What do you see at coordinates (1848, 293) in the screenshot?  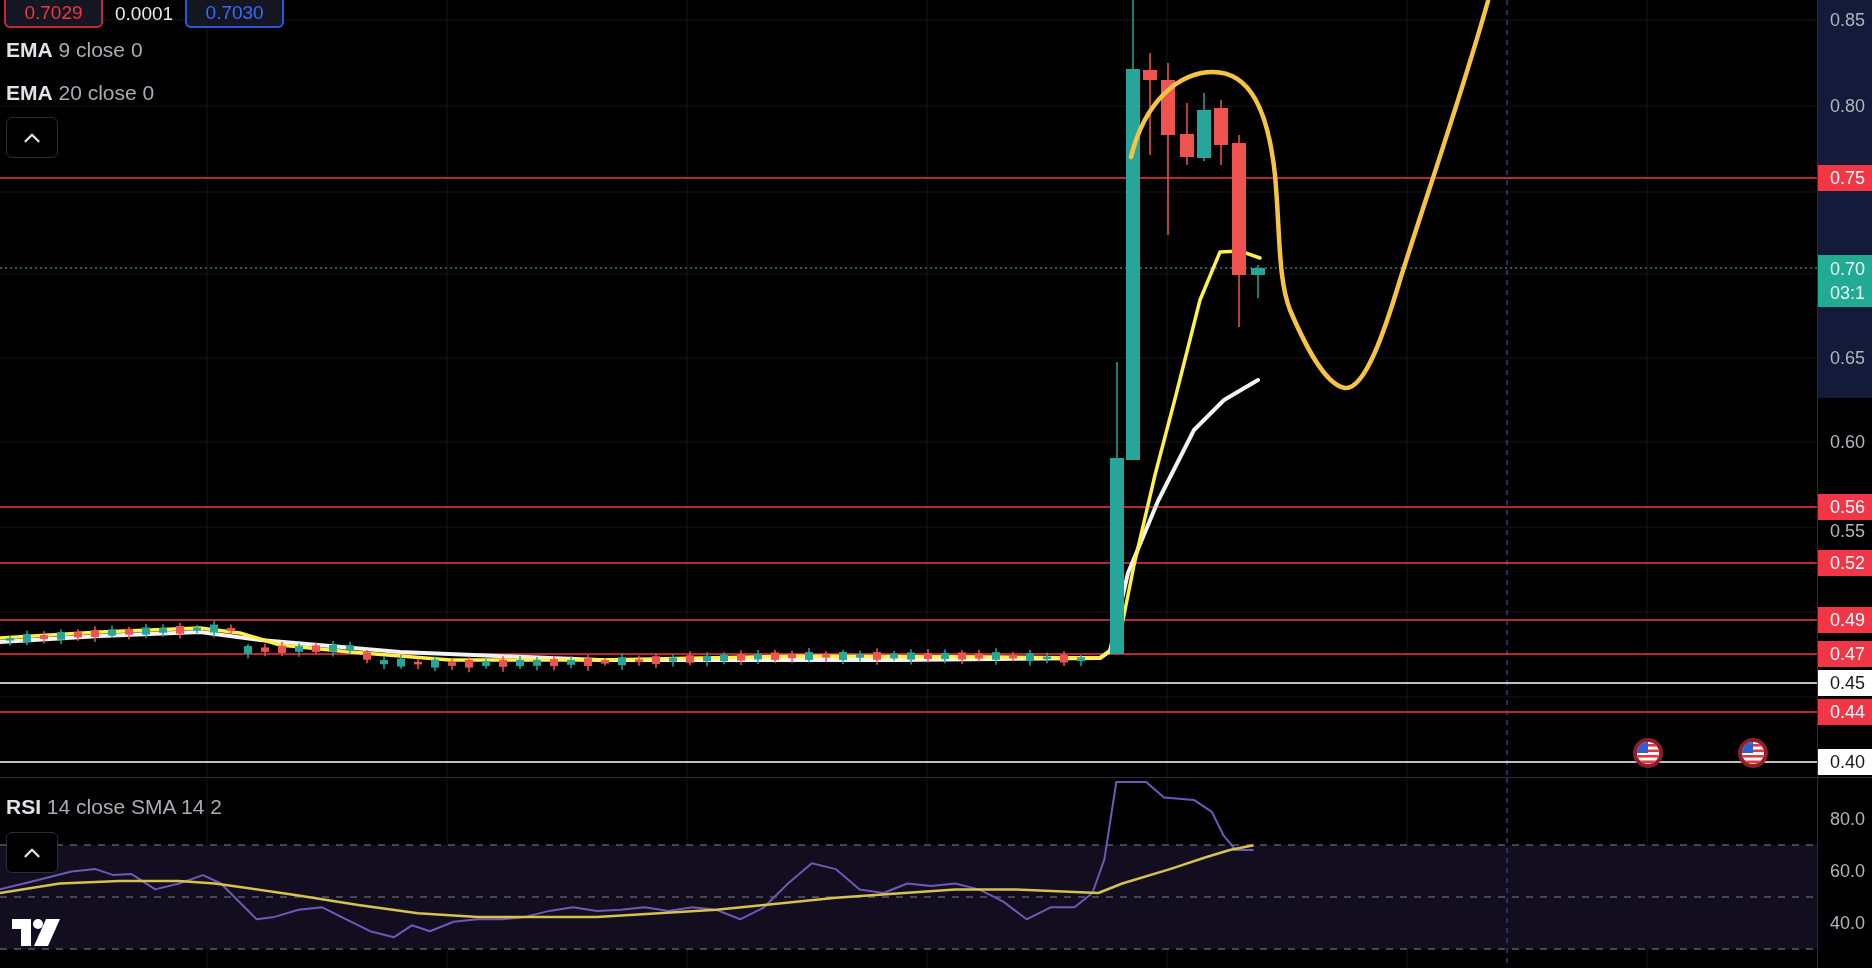 I see `countdown-timer: 03:1` at bounding box center [1848, 293].